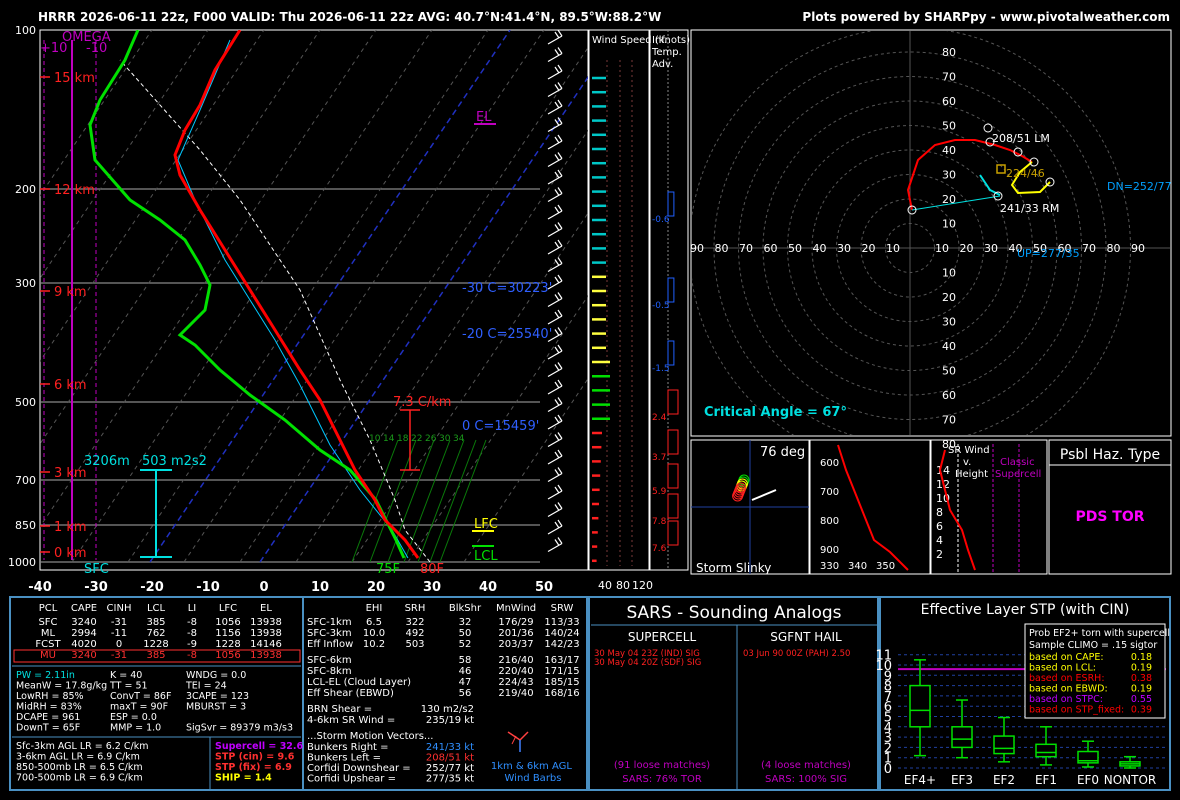 Image resolution: width=1180 pixels, height=800 pixels. Describe the element at coordinates (83, 644) in the screenshot. I see `parcel-cell: 4020` at that location.